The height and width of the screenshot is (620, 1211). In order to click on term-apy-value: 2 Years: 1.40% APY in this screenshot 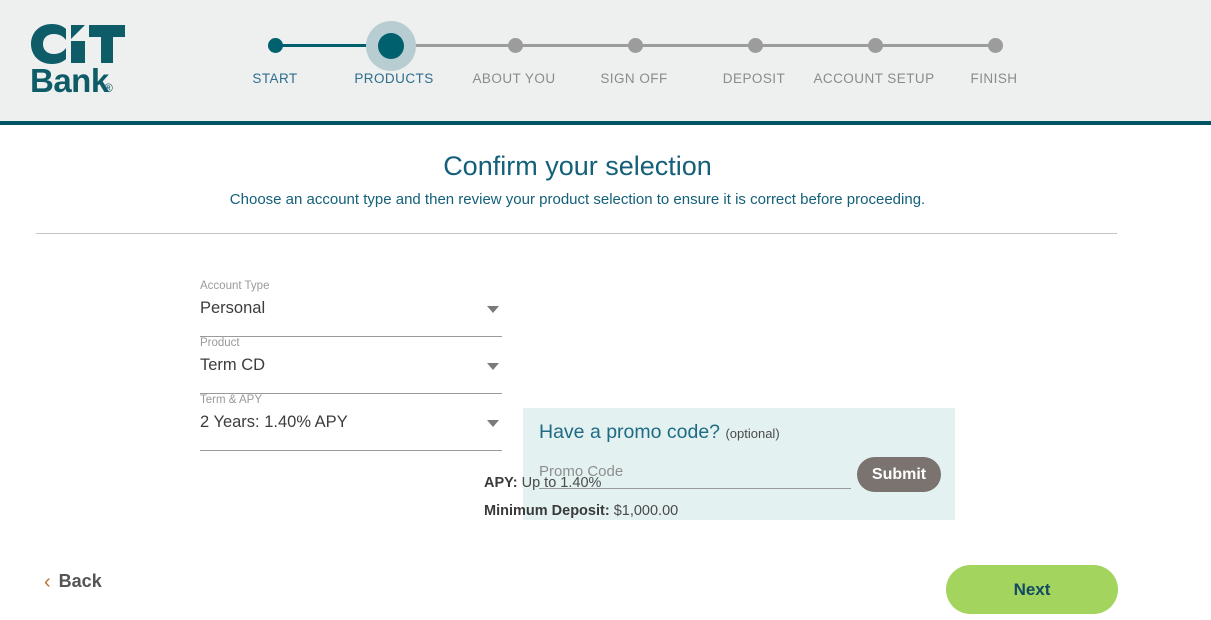, I will do `click(274, 422)`.